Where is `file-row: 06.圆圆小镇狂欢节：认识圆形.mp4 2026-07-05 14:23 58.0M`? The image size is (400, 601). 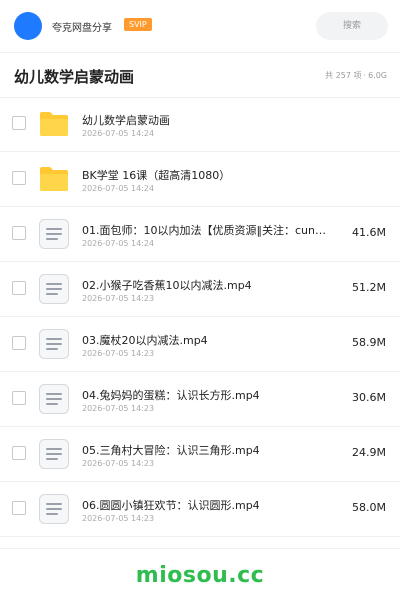
file-row: 06.圆圆小镇狂欢节：认识圆形.mp4 2026-07-05 14:23 58.0M is located at coordinates (200, 509).